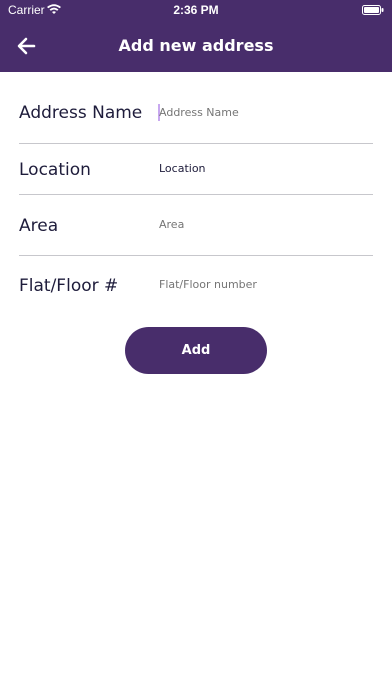 The height and width of the screenshot is (696, 392). Describe the element at coordinates (81, 113) in the screenshot. I see `address-name-label: Address Name` at that location.